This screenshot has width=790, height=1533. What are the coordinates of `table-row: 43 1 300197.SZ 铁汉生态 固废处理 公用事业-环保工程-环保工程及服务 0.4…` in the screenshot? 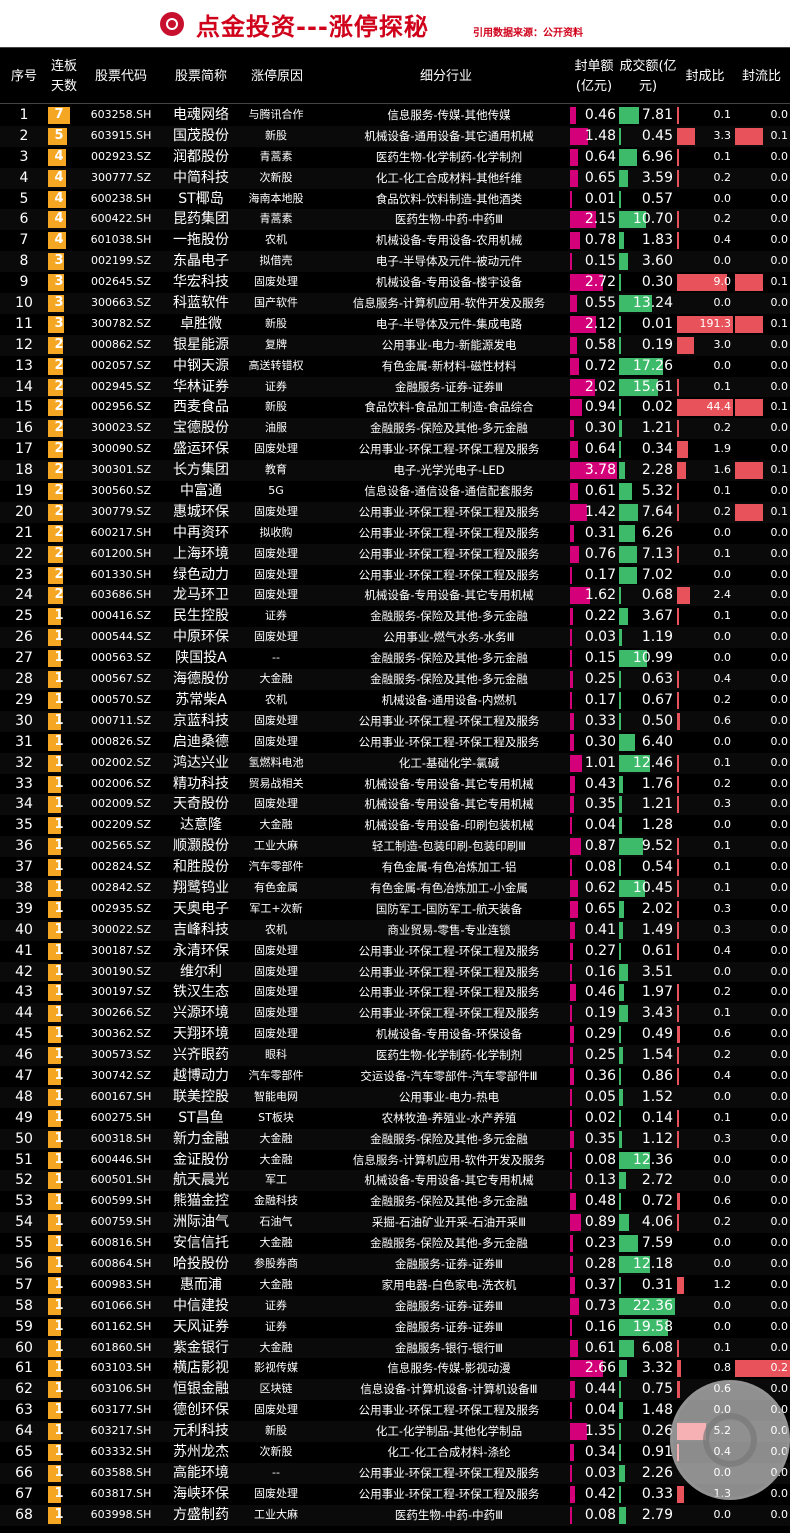 It's located at (395, 992).